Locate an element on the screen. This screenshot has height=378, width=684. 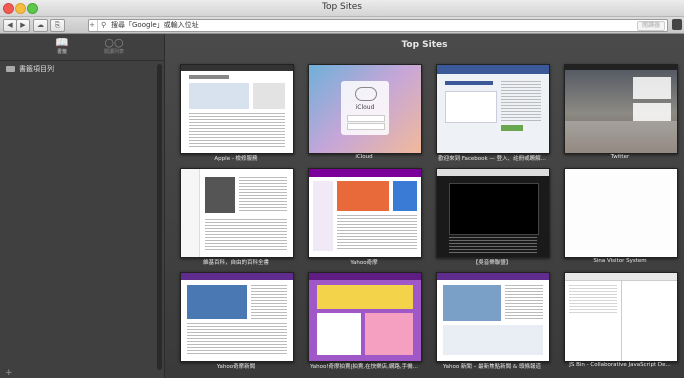
tab-bookmarks: 📖 書籤 is located at coordinates (62, 46).